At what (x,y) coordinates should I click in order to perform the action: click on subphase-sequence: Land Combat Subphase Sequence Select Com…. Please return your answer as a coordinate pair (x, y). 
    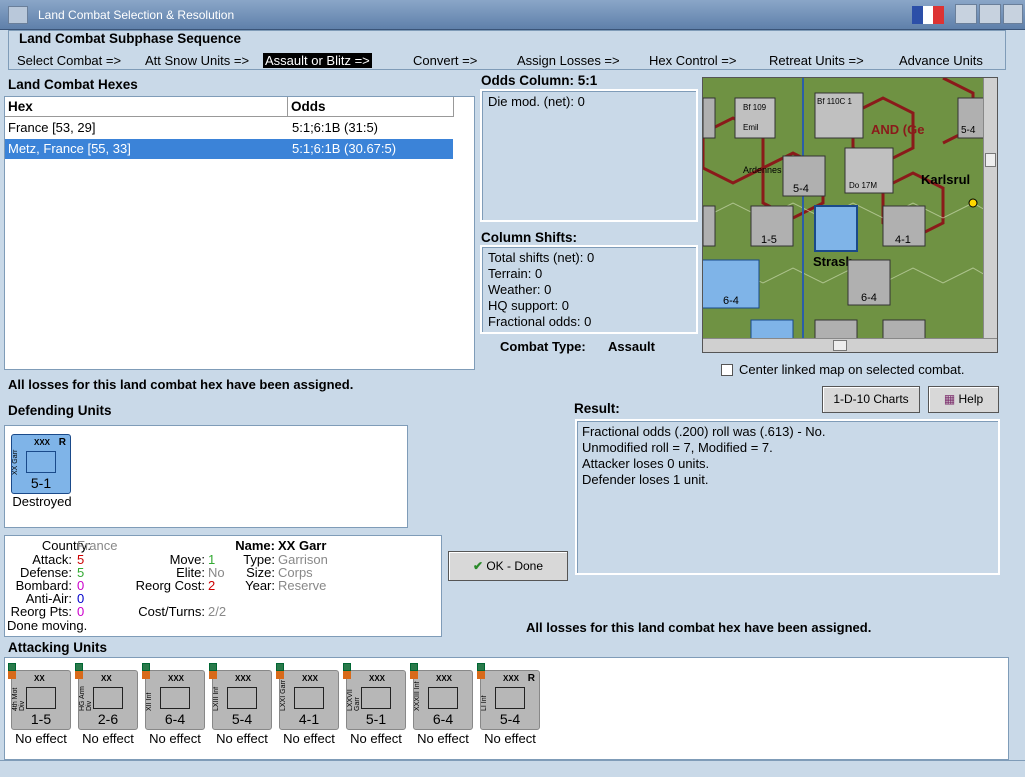
    Looking at the image, I should click on (507, 50).